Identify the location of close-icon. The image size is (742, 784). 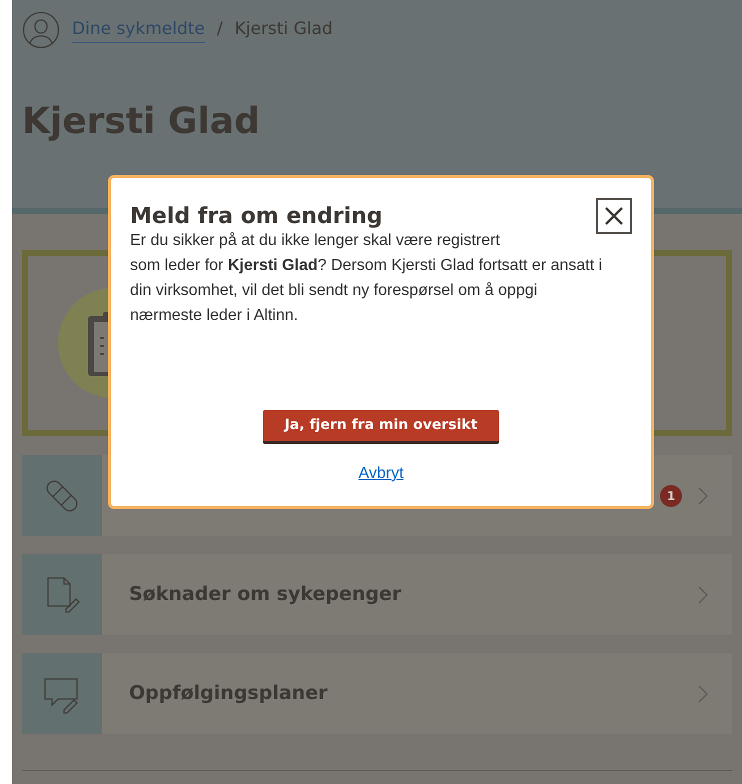
(614, 216).